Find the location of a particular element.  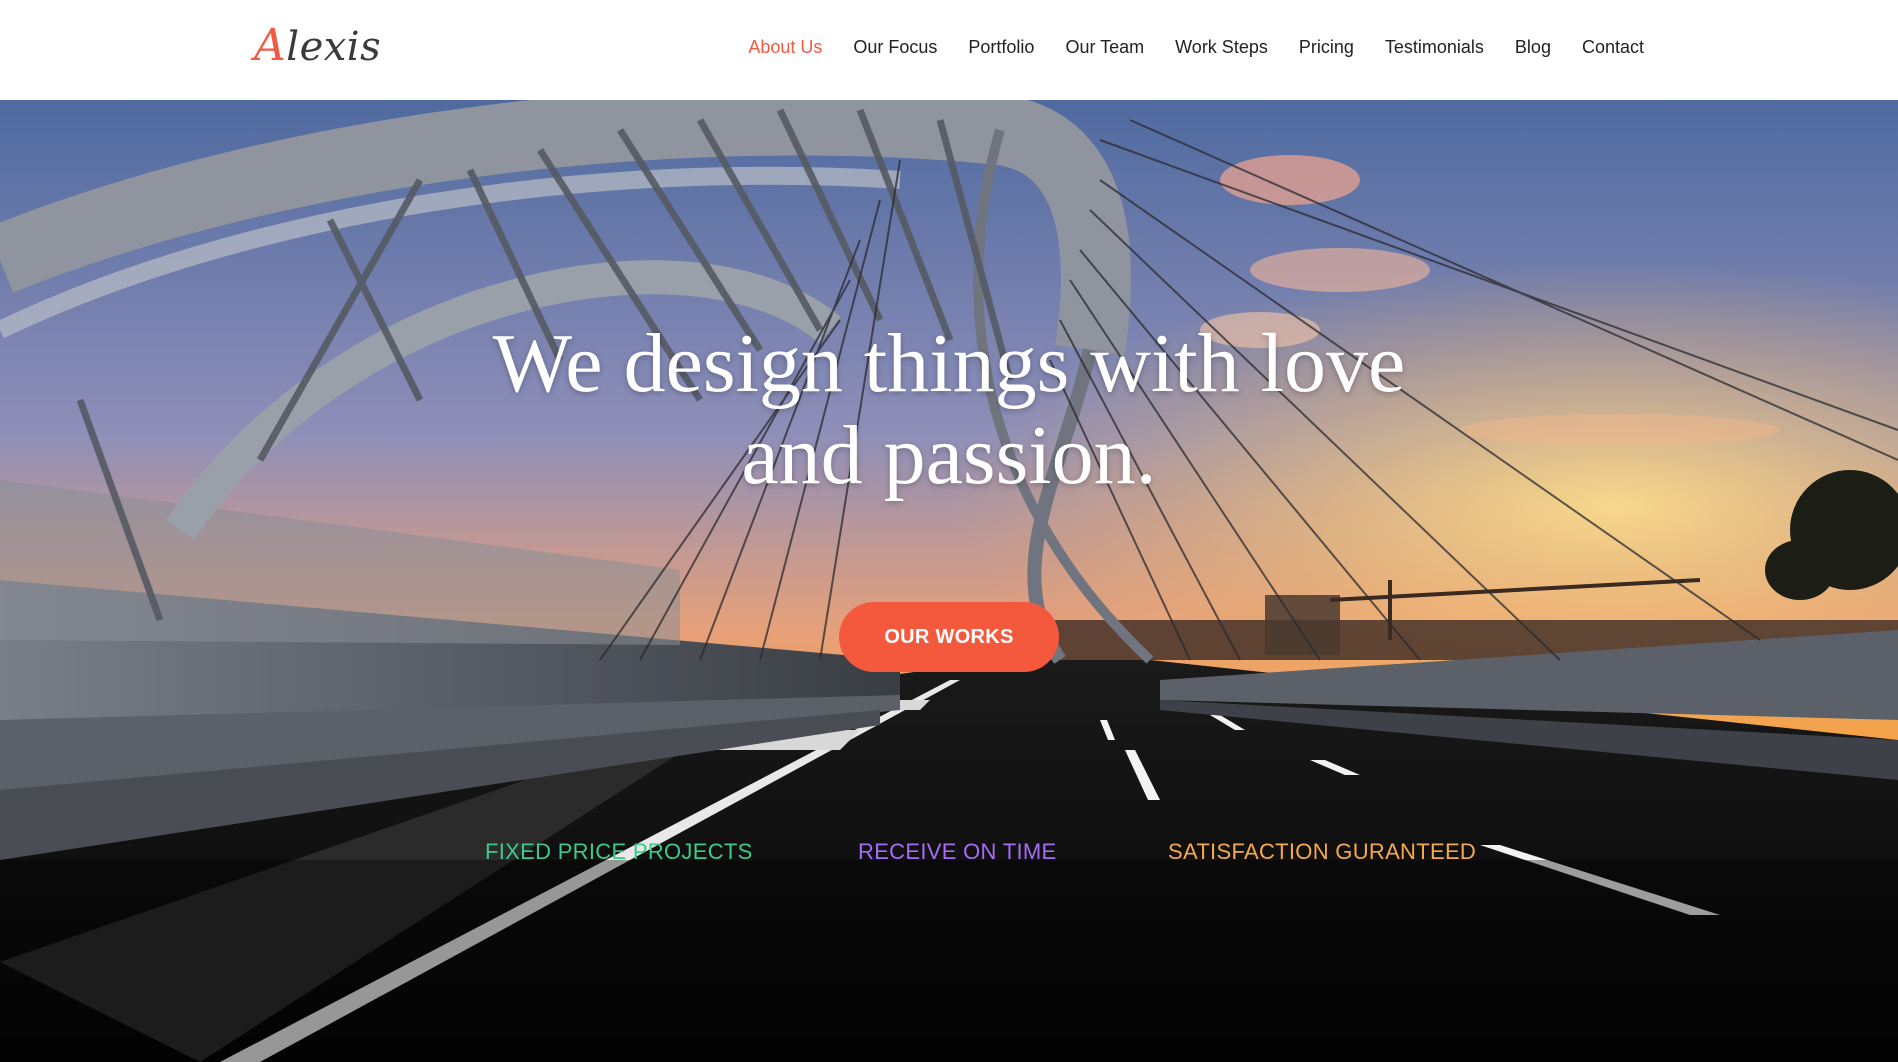

nav-work-steps: Work Steps is located at coordinates (1221, 47).